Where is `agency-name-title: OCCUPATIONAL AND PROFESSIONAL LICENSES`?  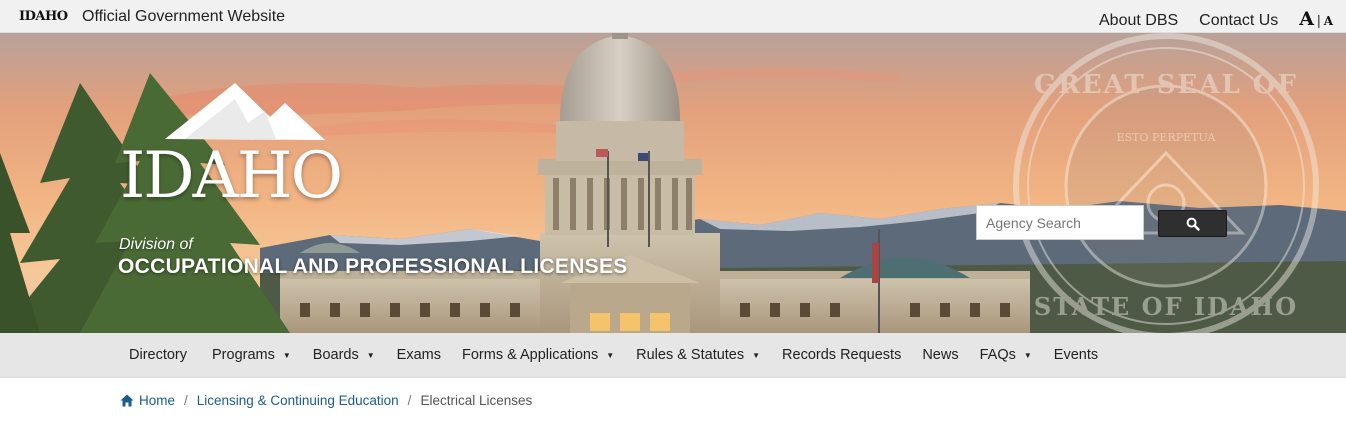
agency-name-title: OCCUPATIONAL AND PROFESSIONAL LICENSES is located at coordinates (373, 267).